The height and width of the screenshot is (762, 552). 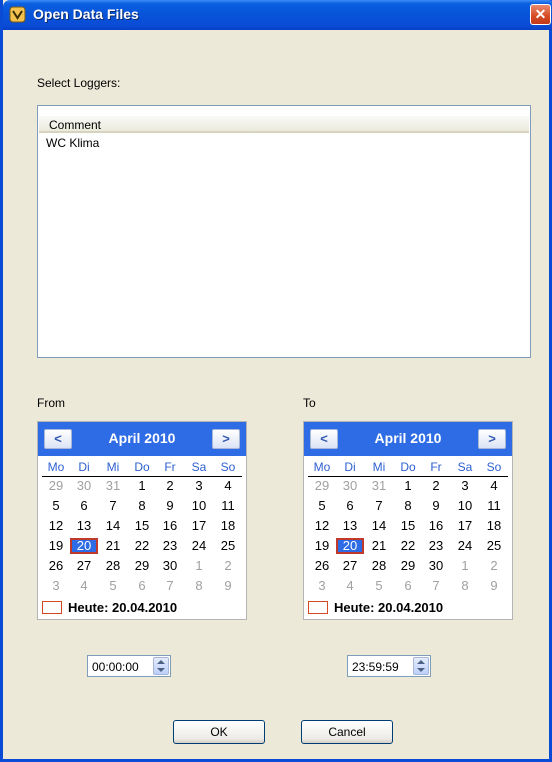 What do you see at coordinates (421, 662) in the screenshot?
I see `spin-up-icon` at bounding box center [421, 662].